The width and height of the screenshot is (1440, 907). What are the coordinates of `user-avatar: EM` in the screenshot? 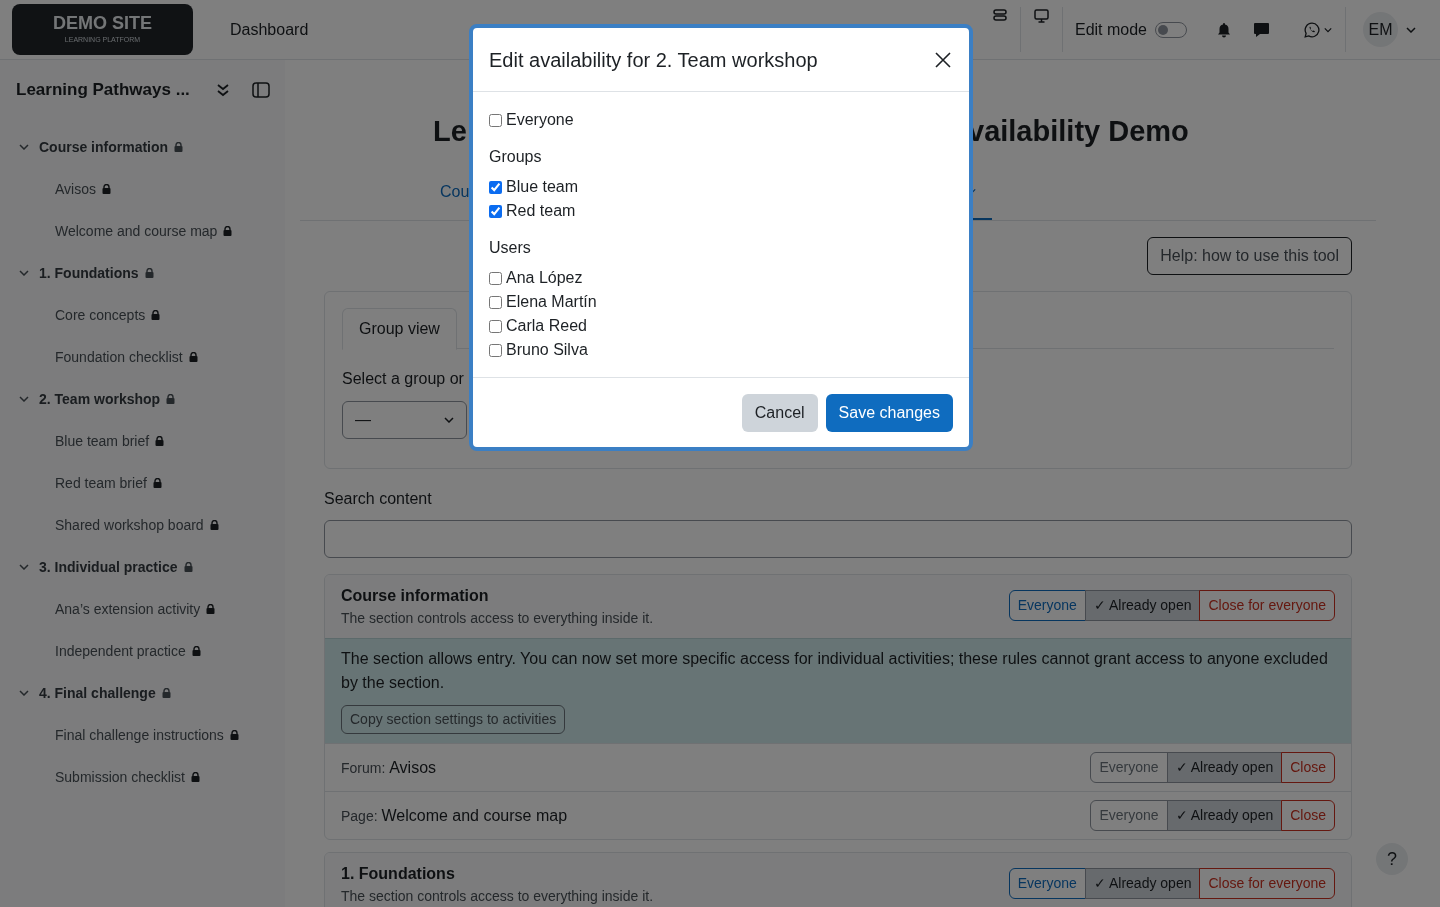 It's located at (1380, 29).